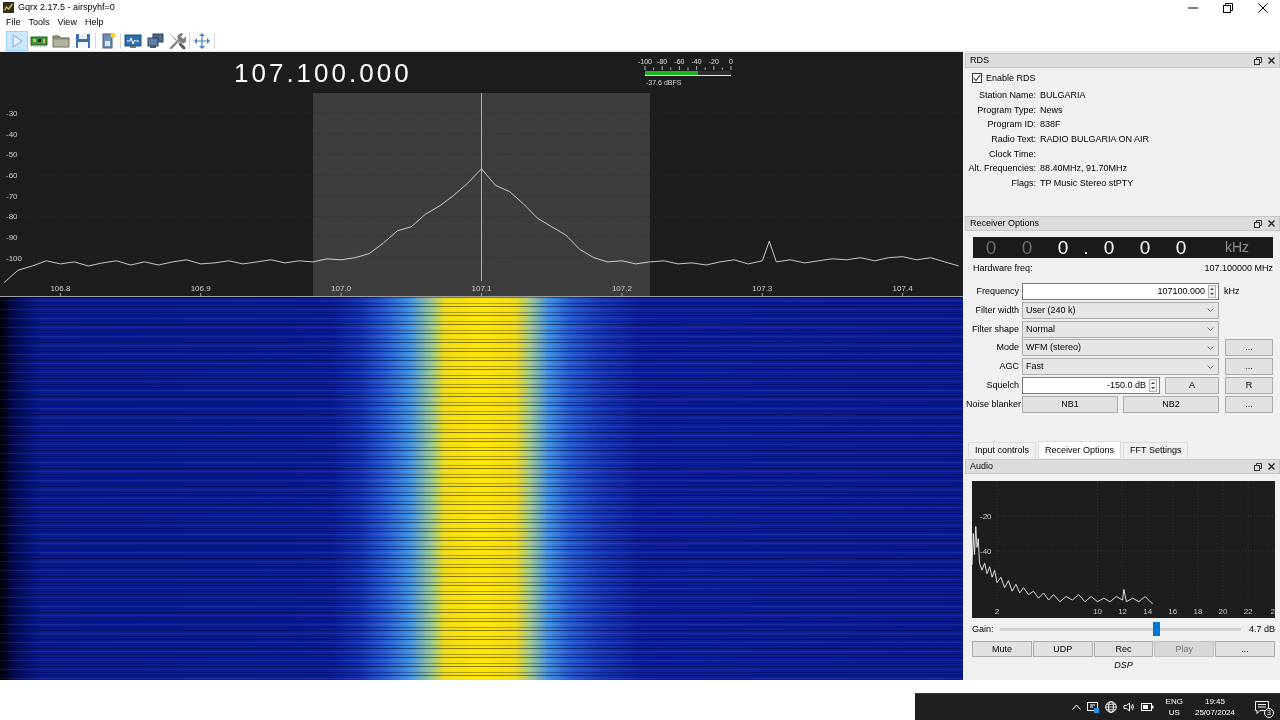 Image resolution: width=1280 pixels, height=720 pixels. What do you see at coordinates (979, 60) in the screenshot?
I see `panel-title: RDS` at bounding box center [979, 60].